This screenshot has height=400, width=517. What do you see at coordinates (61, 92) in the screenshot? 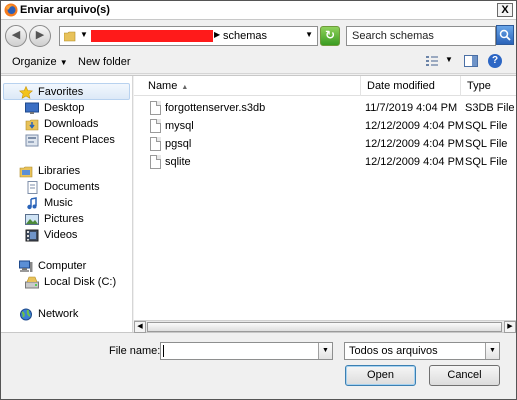
I see `sidebar-item-label: Favorites` at bounding box center [61, 92].